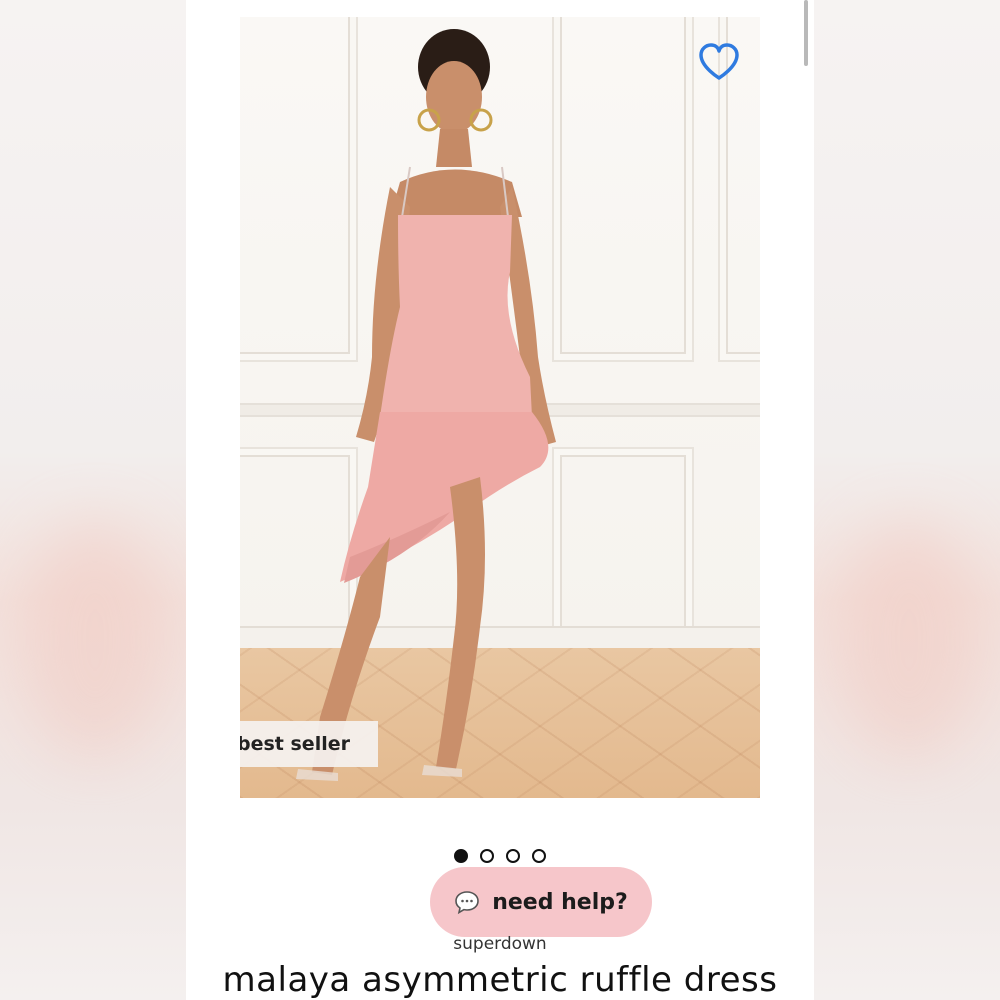  I want to click on need-help-button: need help?, so click(541, 902).